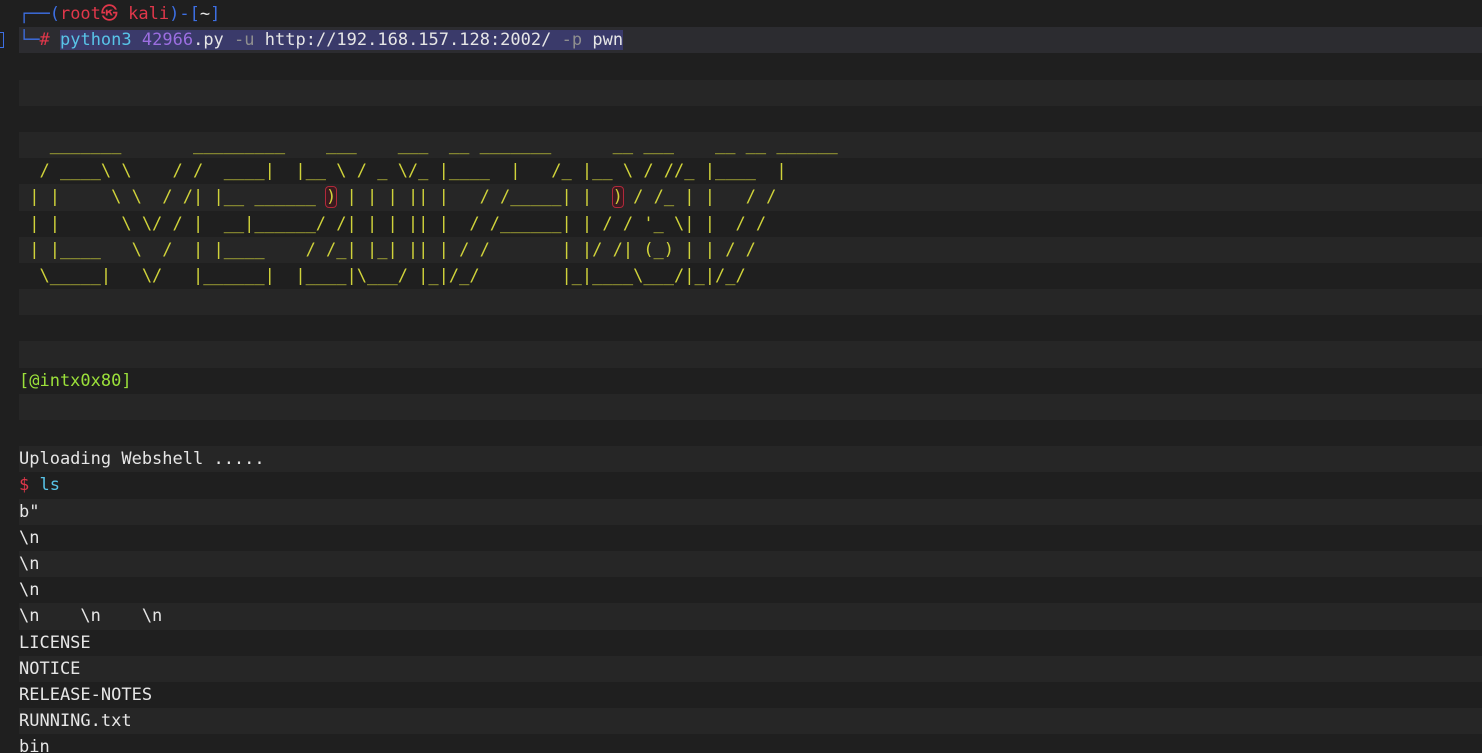  What do you see at coordinates (24, 485) in the screenshot?
I see `shell-prompt: $` at bounding box center [24, 485].